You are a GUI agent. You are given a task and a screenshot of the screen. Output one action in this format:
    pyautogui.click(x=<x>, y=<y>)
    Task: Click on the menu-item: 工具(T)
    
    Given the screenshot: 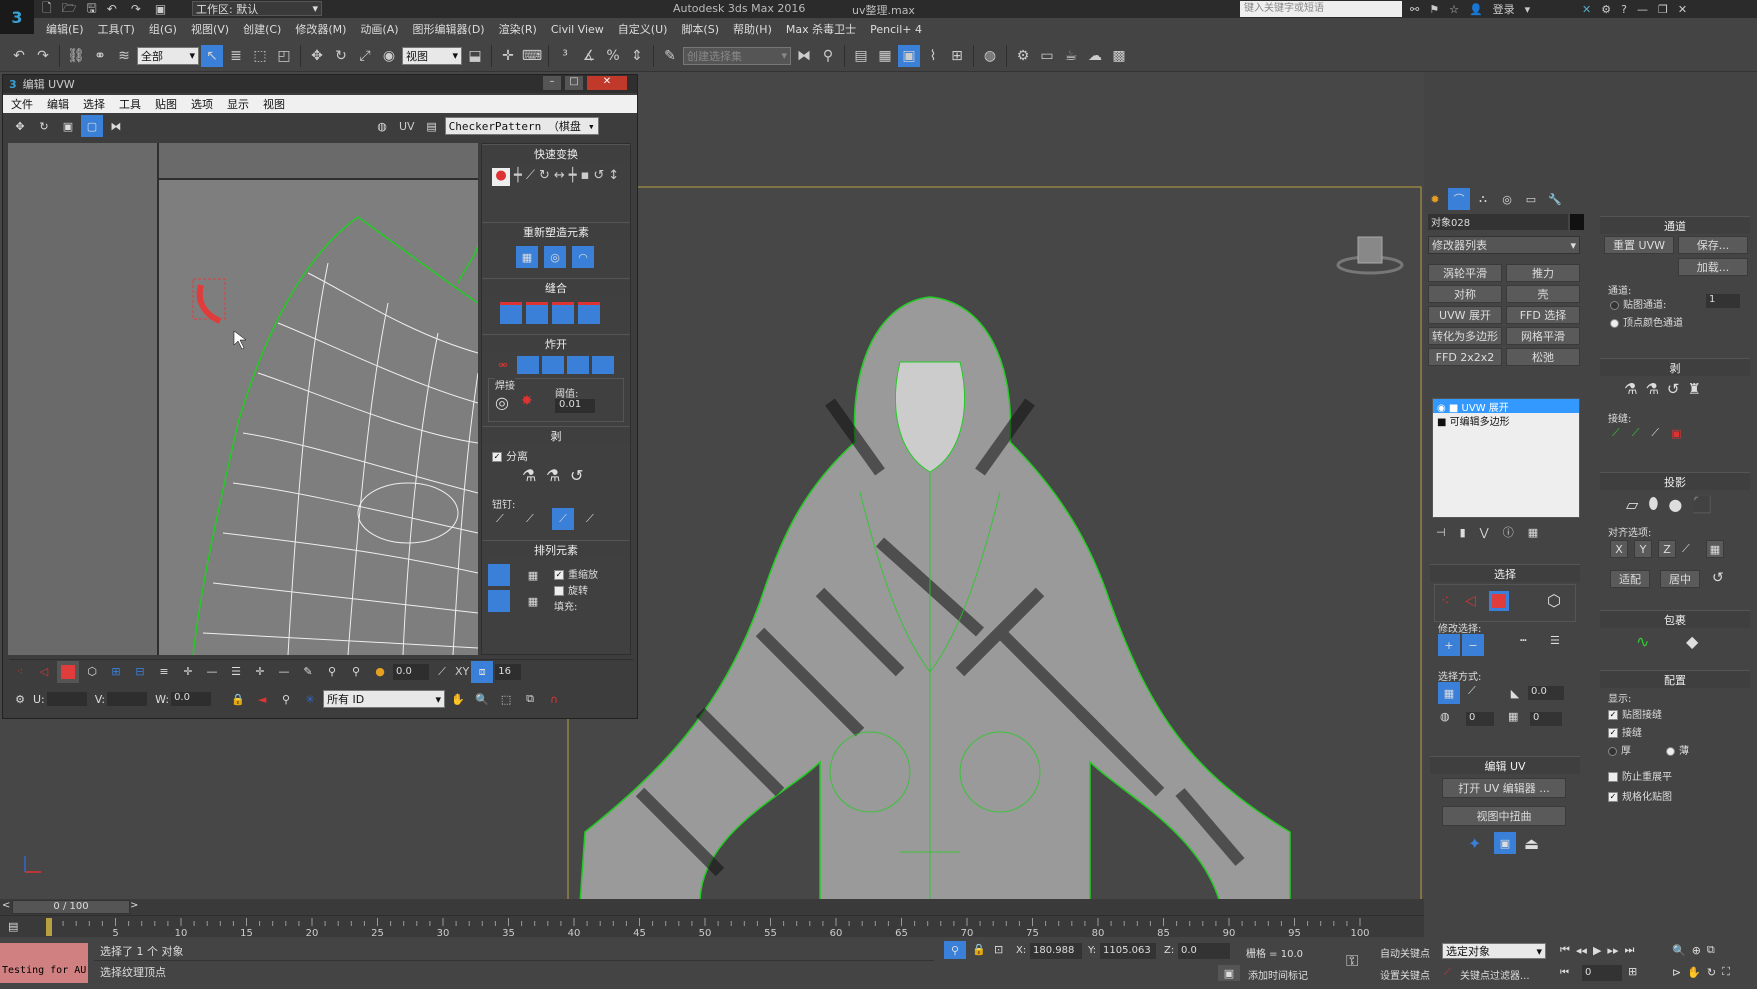 What is the action you would take?
    pyautogui.click(x=116, y=29)
    